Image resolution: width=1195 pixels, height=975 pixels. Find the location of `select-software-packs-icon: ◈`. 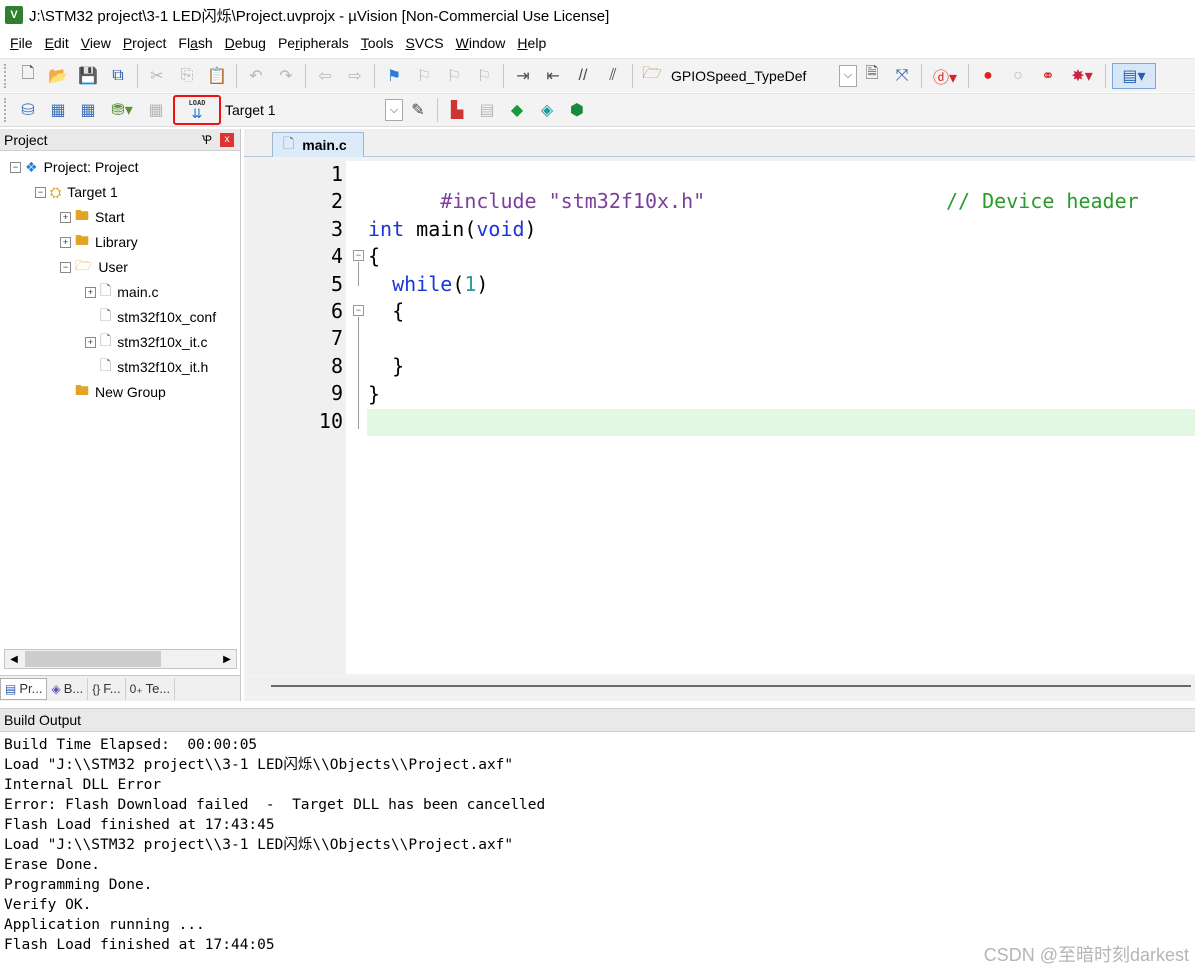

select-software-packs-icon: ◈ is located at coordinates (547, 110).